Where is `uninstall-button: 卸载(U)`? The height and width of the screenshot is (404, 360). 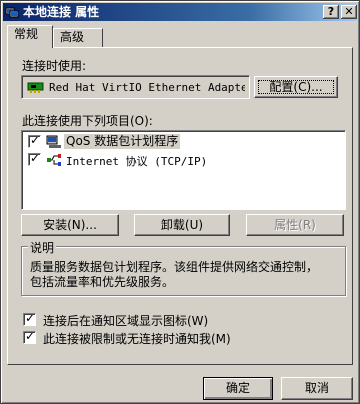
uninstall-button: 卸载(U) is located at coordinates (182, 225).